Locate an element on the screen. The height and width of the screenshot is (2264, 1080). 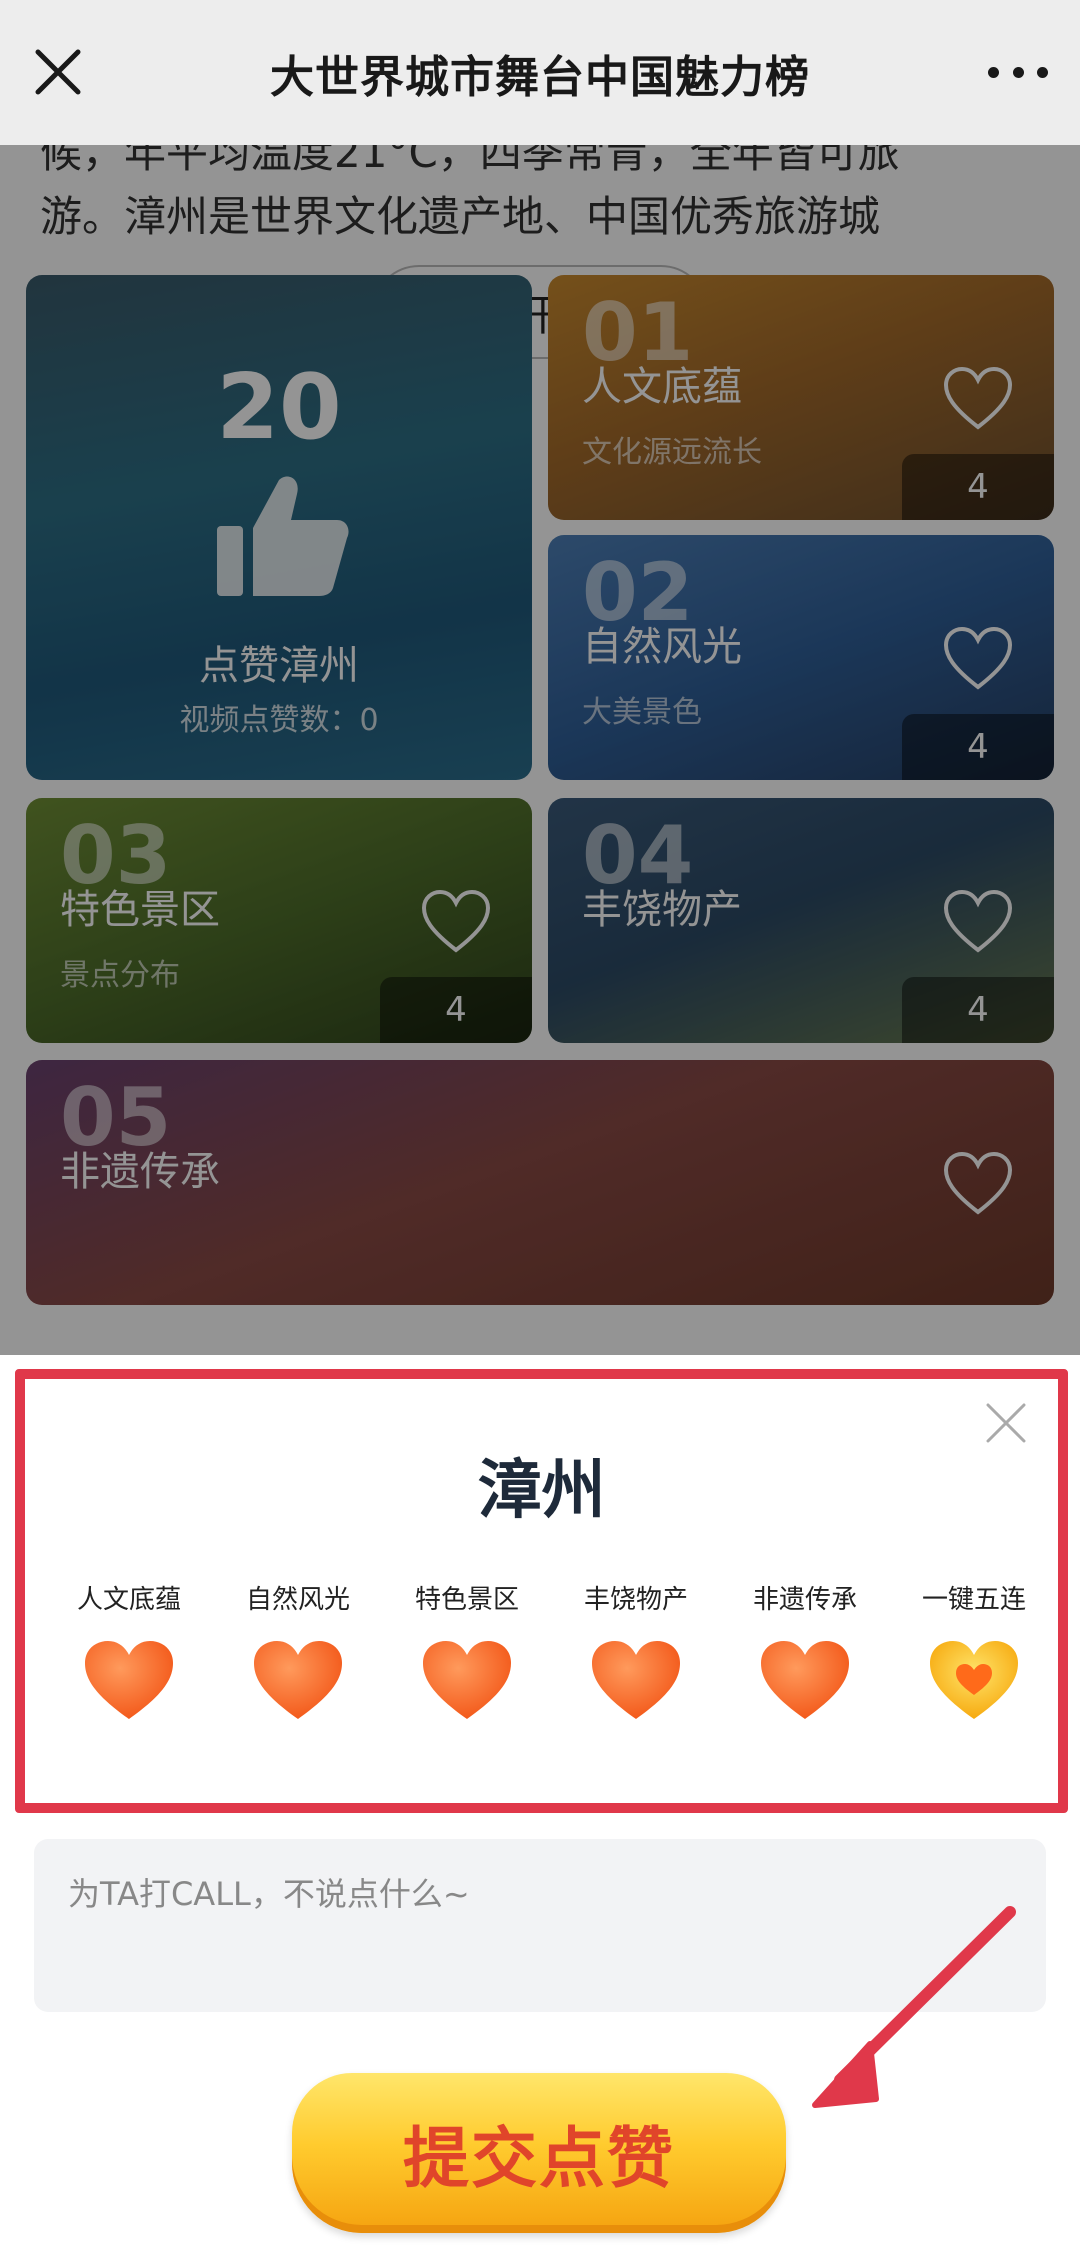
comment-placeholder: 为TA打CALL，不说点什么~ is located at coordinates (269, 1894).